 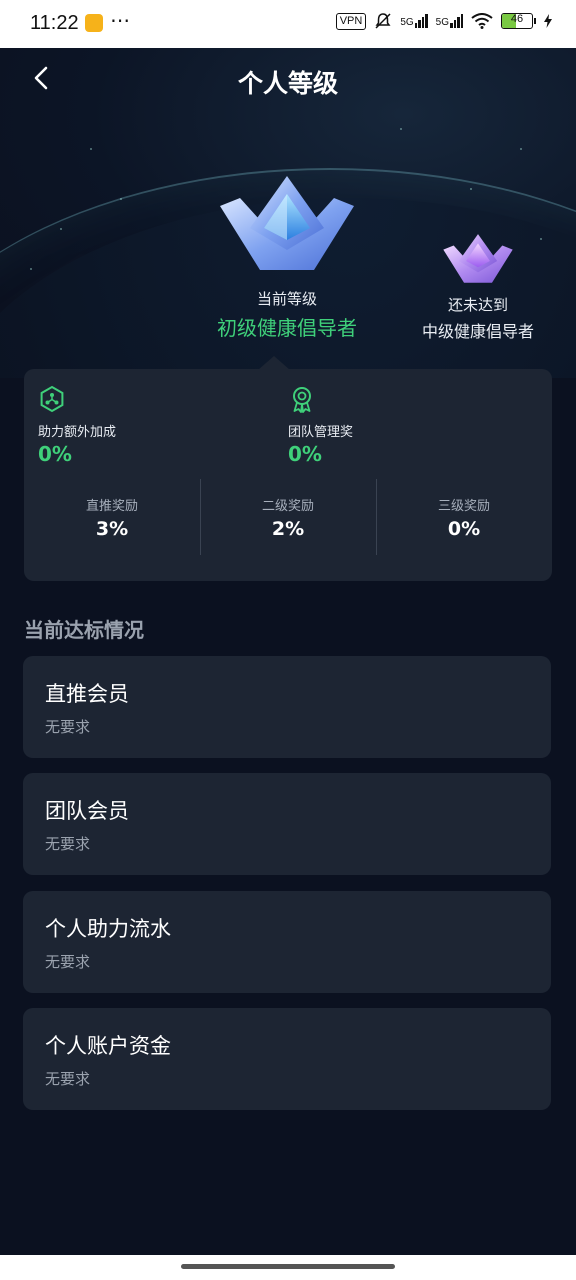 I want to click on benefit-team-management: 团队管理奖 0%, so click(x=320, y=425).